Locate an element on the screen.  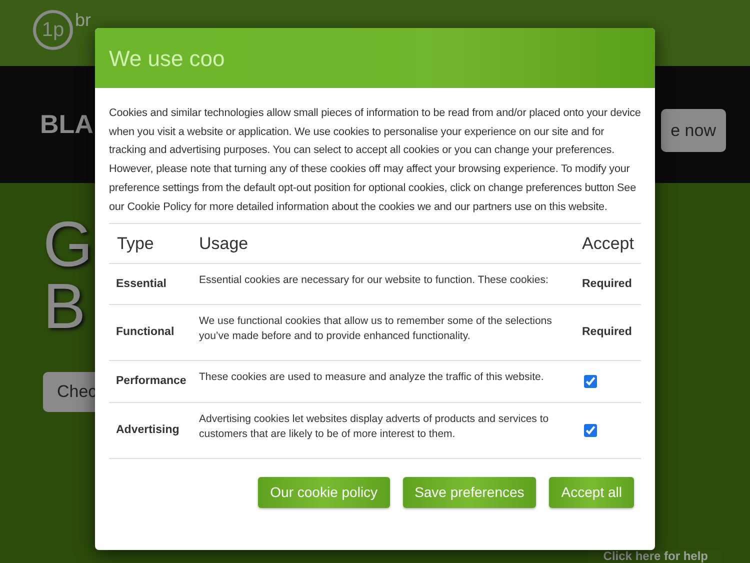
cookie-usage: We use functional cookies that allow us to remember some of the selections you’ve made before and to provide enhanced functionality. is located at coordinates (376, 329).